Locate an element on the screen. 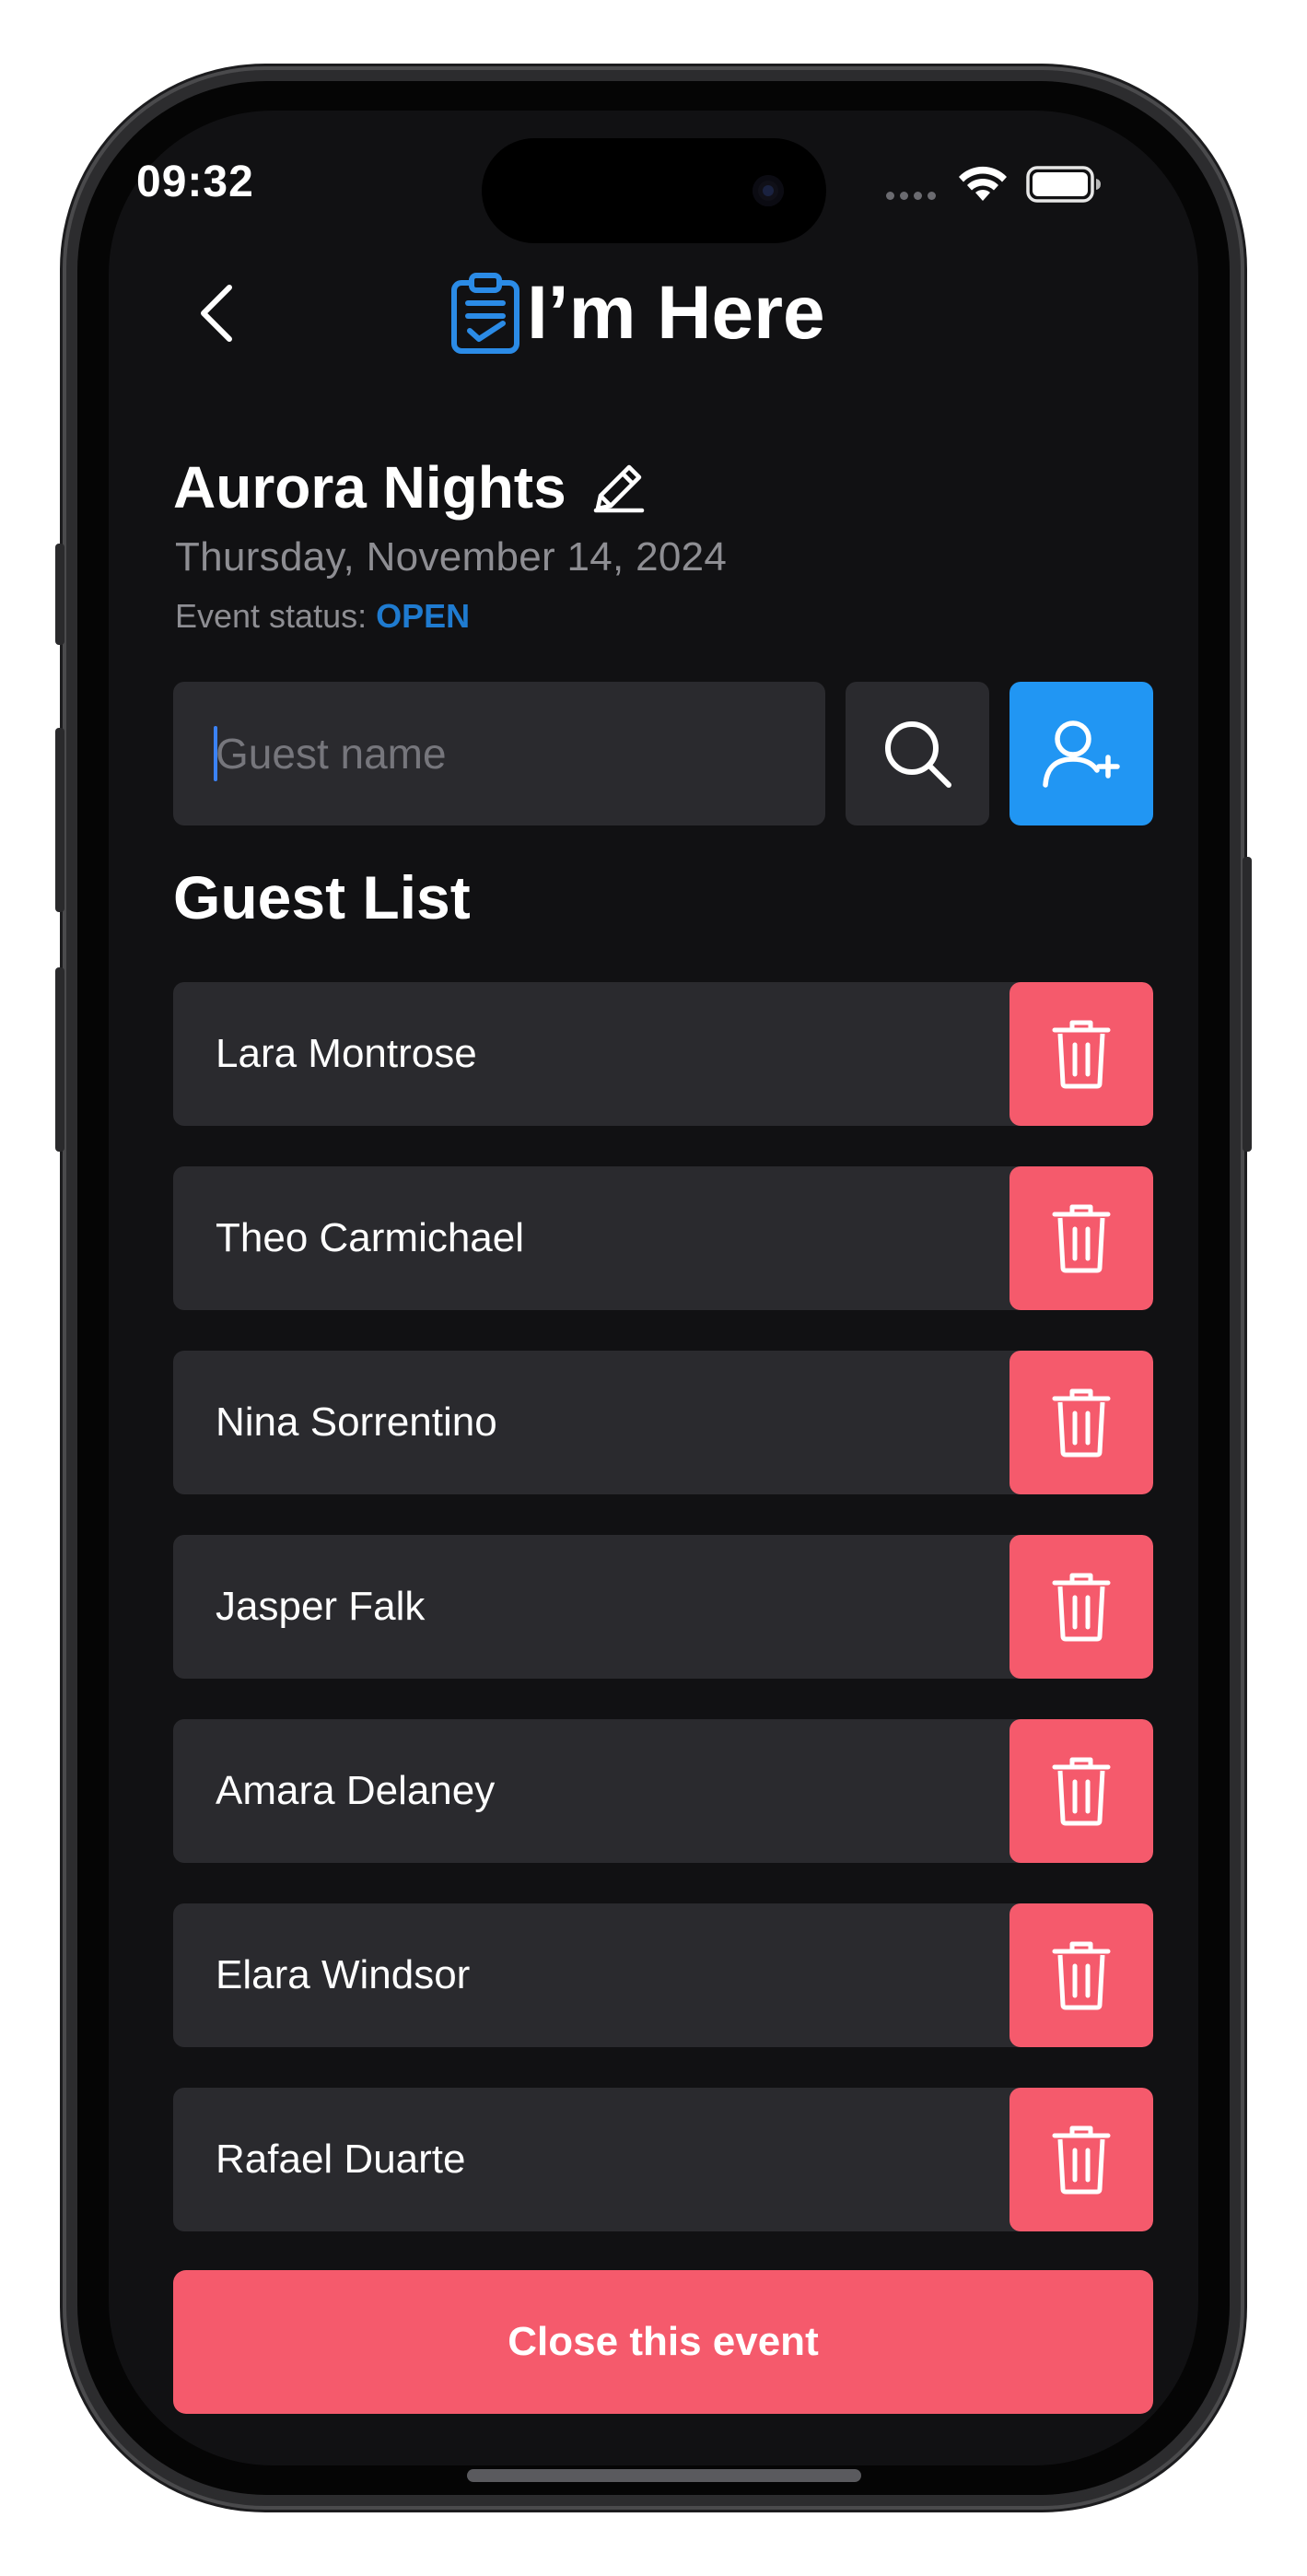 The width and height of the screenshot is (1307, 2576). close-event-button: Close this event is located at coordinates (663, 2342).